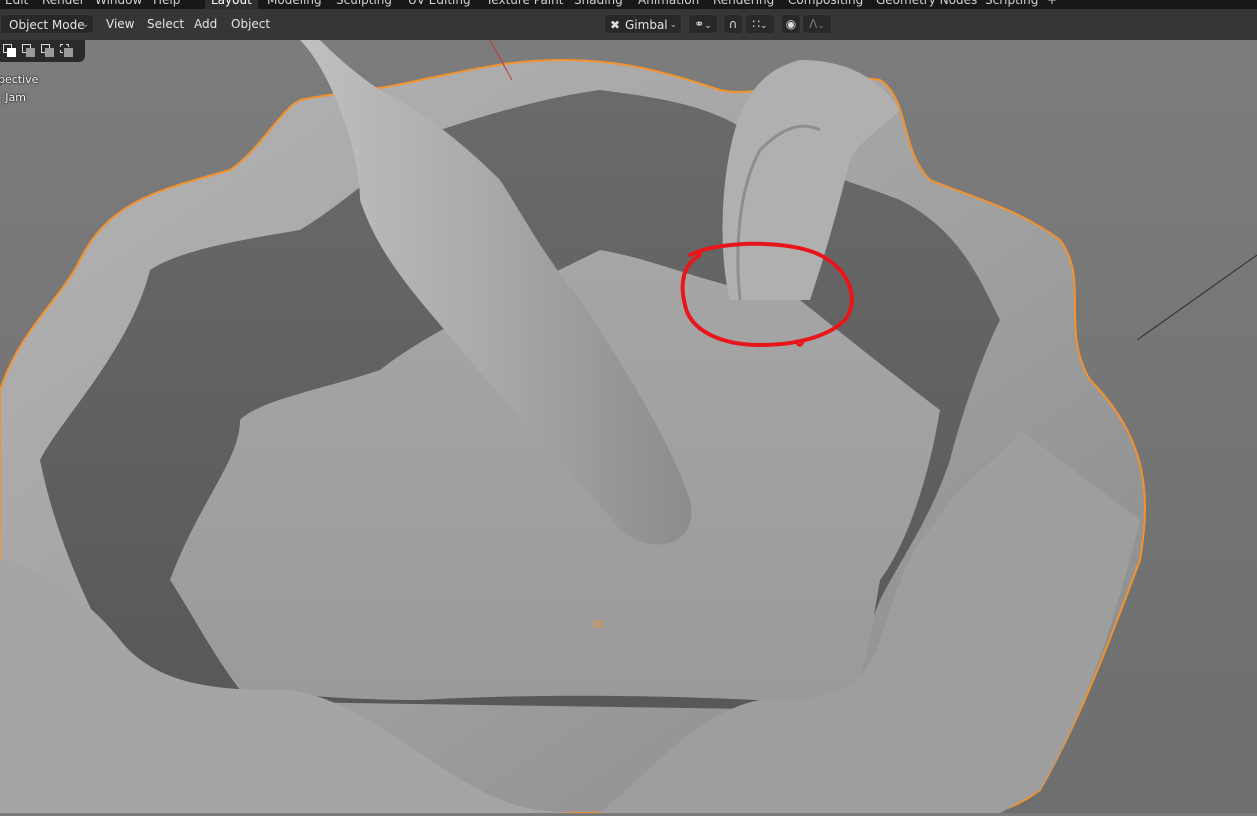 Image resolution: width=1257 pixels, height=816 pixels. I want to click on transform-orientation-dropdown: ✖ Gimbal ⌄, so click(643, 24).